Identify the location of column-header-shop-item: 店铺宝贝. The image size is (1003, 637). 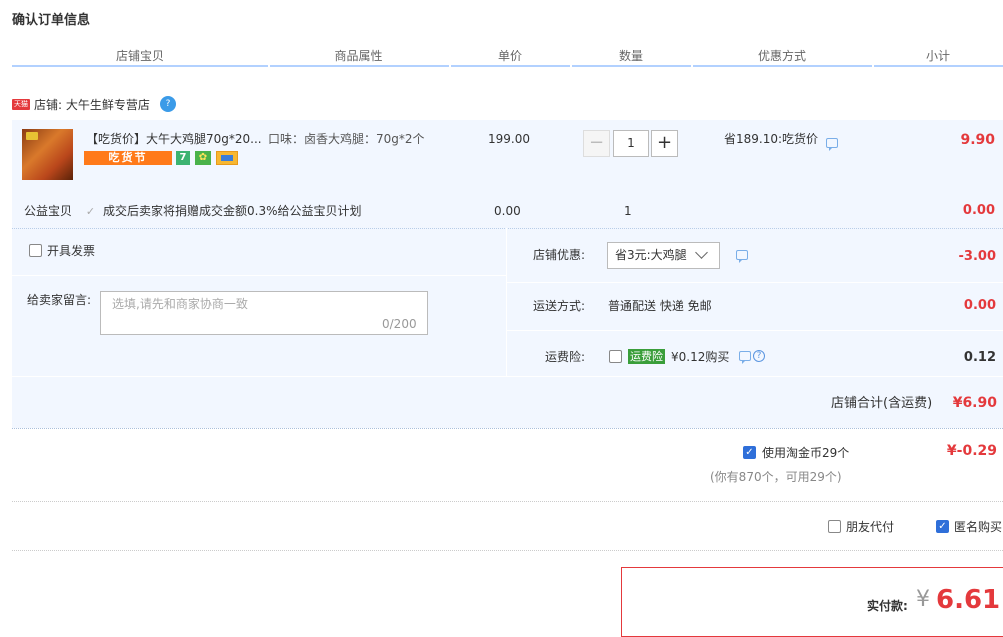
(139, 56).